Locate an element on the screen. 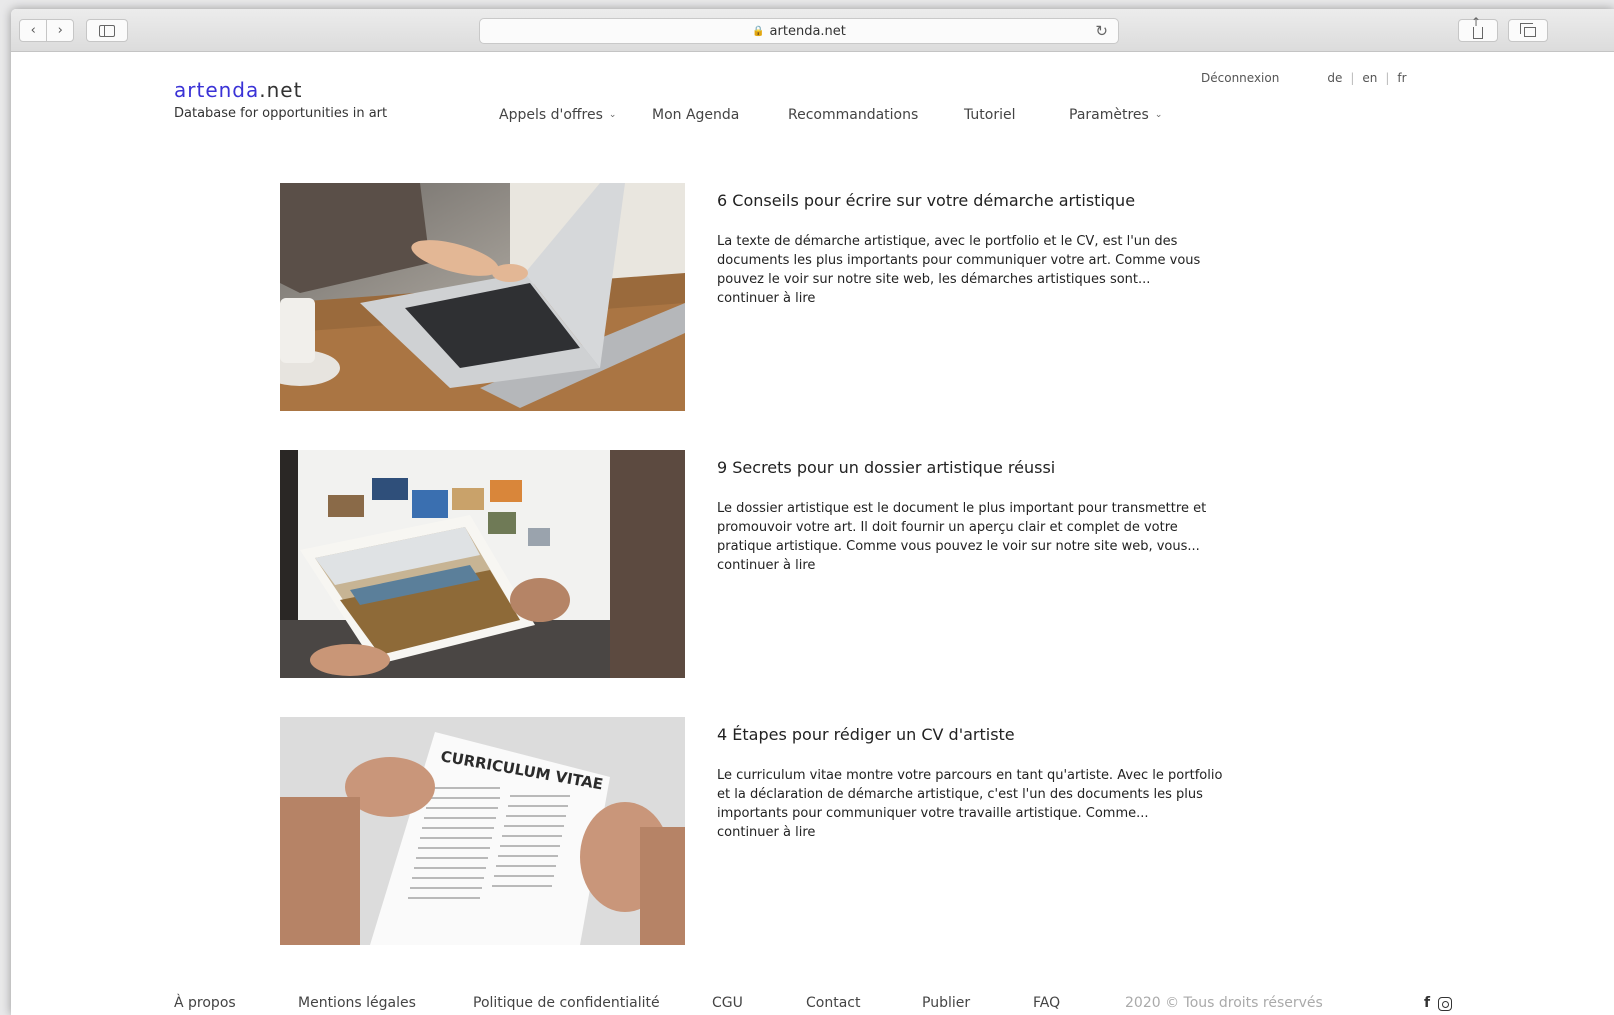 The width and height of the screenshot is (1614, 1015). nav-item-recommandations: Recommandations is located at coordinates (853, 115).